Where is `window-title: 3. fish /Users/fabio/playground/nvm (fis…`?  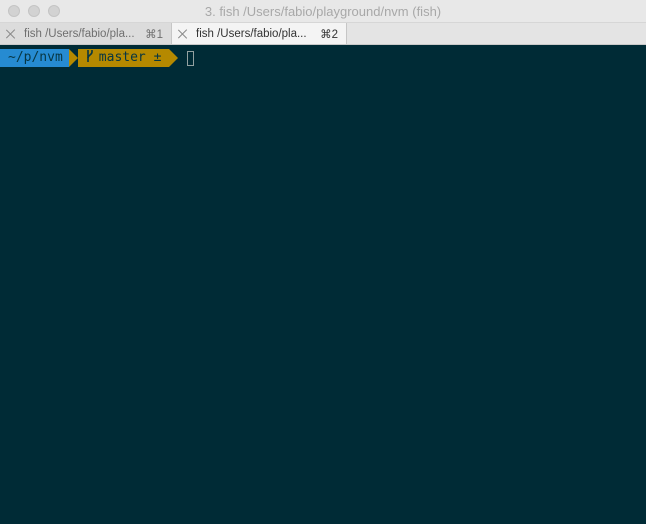 window-title: 3. fish /Users/fabio/playground/nvm (fis… is located at coordinates (323, 11).